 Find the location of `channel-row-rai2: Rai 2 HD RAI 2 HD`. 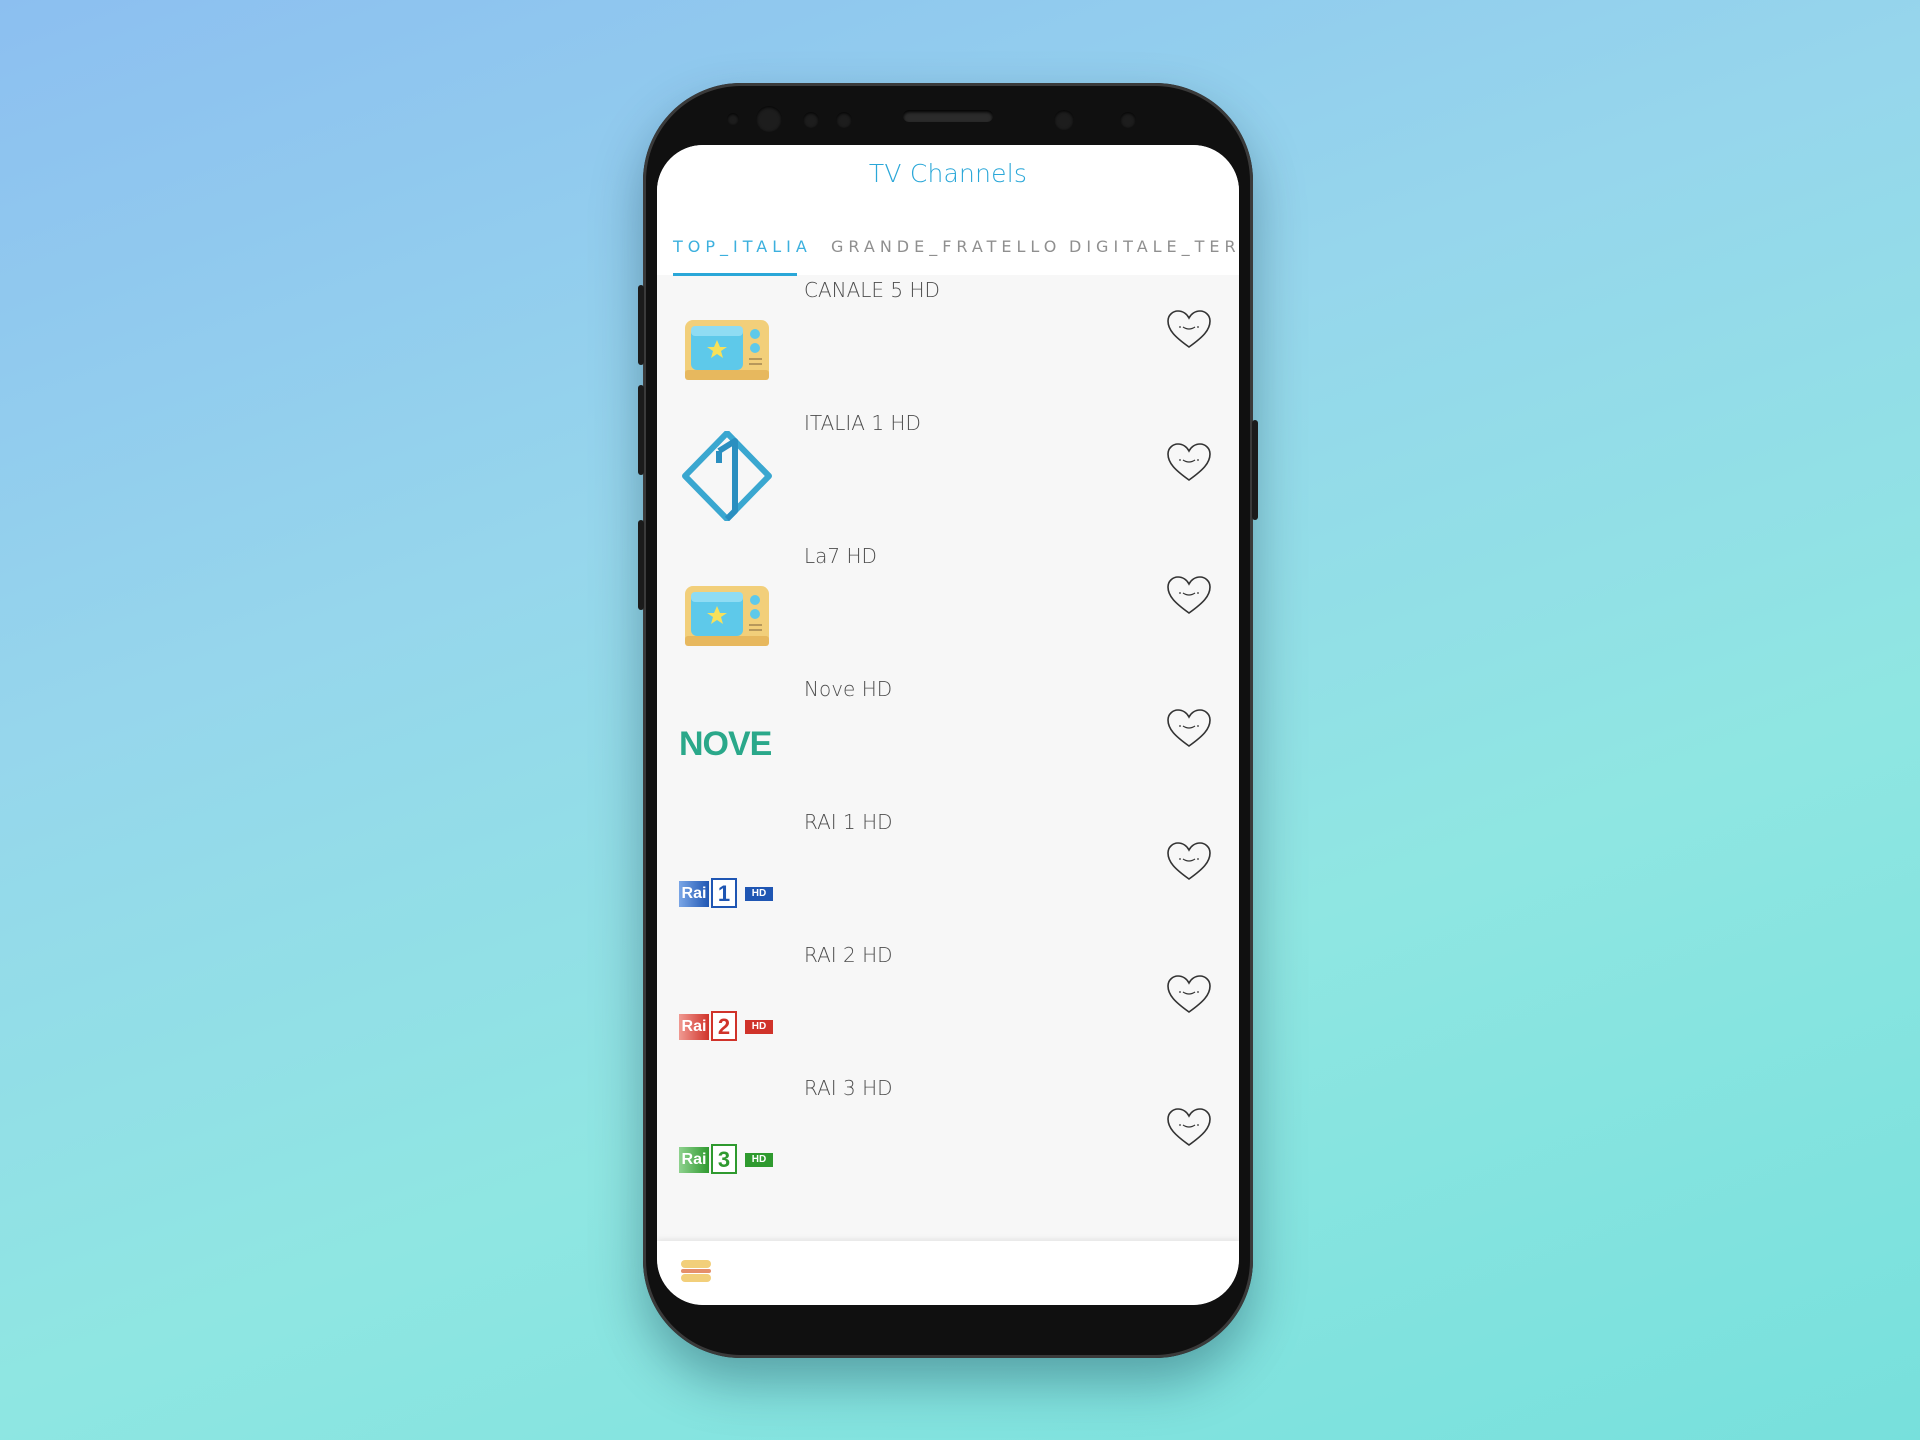

channel-row-rai2: Rai 2 HD RAI 2 HD is located at coordinates (948, 1009).